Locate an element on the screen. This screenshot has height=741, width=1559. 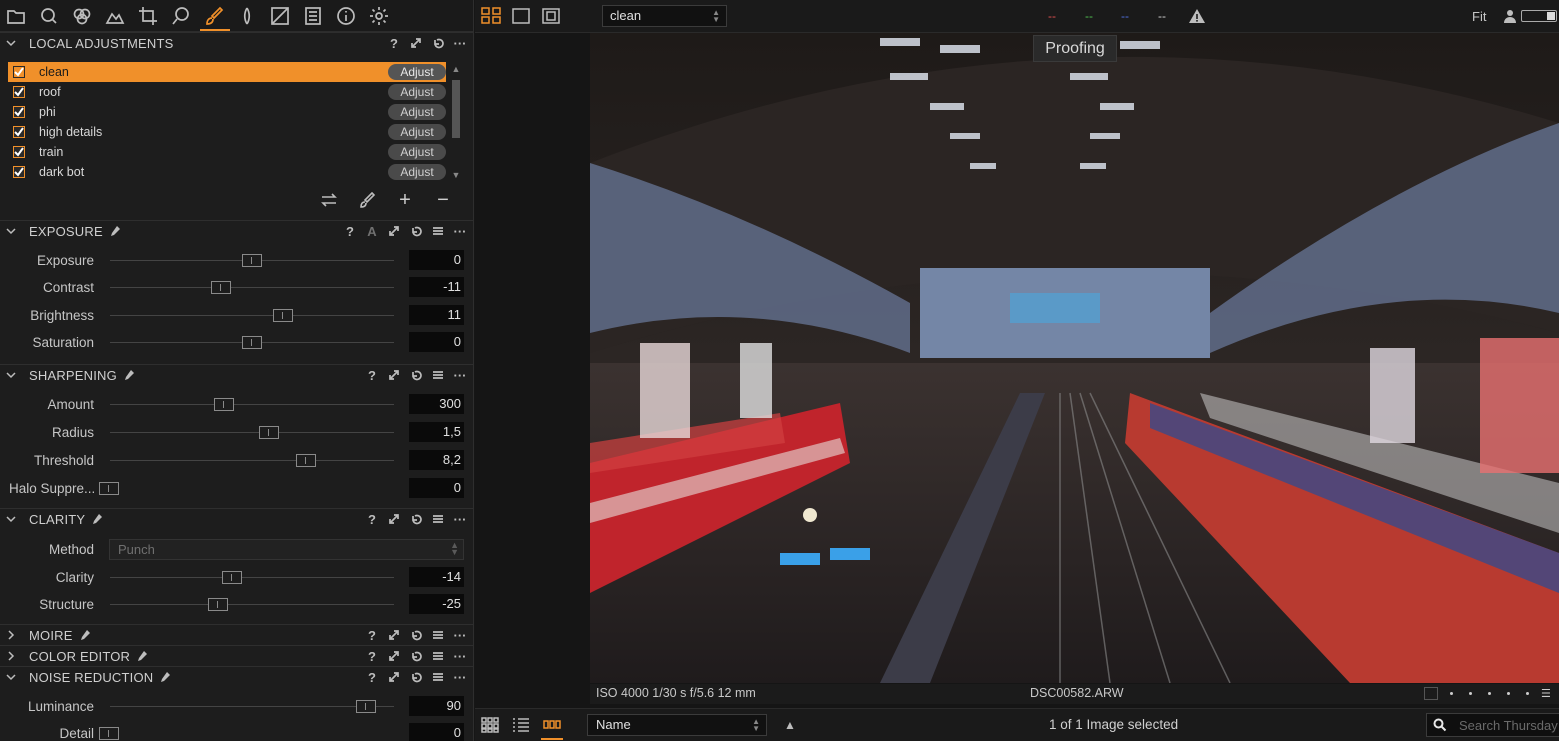
brush-icon is located at coordinates (367, 200).